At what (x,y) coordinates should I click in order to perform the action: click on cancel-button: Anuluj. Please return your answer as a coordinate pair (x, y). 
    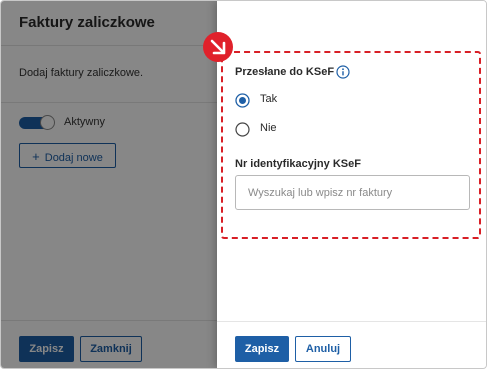
    Looking at the image, I should click on (323, 349).